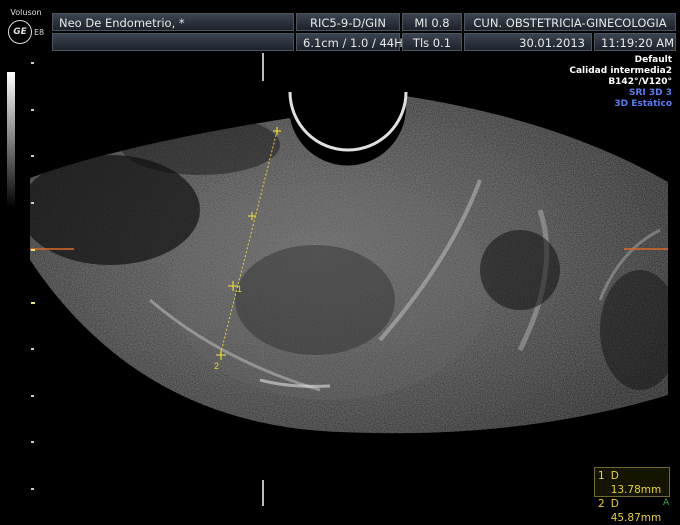 The image size is (680, 525). What do you see at coordinates (650, 93) in the screenshot?
I see `sri-label: SRI 3D 3` at bounding box center [650, 93].